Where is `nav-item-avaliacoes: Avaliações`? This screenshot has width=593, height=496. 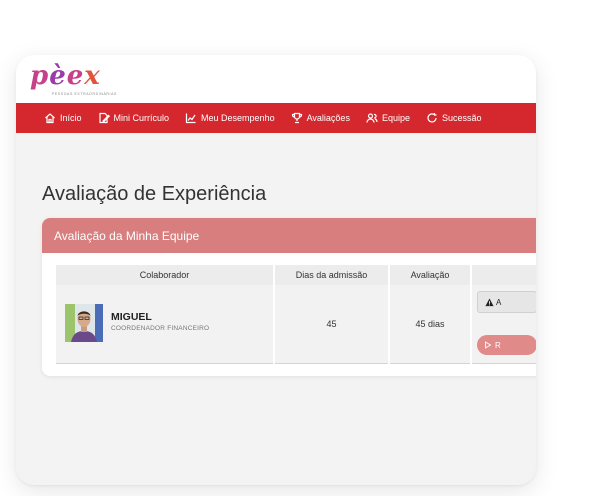 nav-item-avaliacoes: Avaliações is located at coordinates (320, 118).